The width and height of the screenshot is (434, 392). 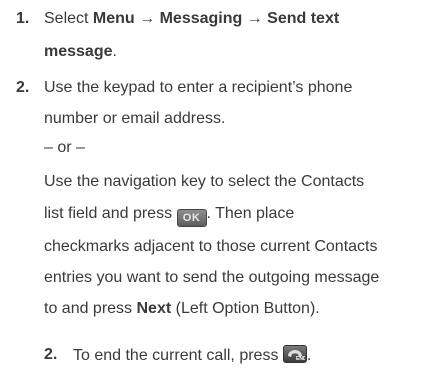 I want to click on step-text: Select Menu → Messaging → Send text, so click(x=191, y=19).